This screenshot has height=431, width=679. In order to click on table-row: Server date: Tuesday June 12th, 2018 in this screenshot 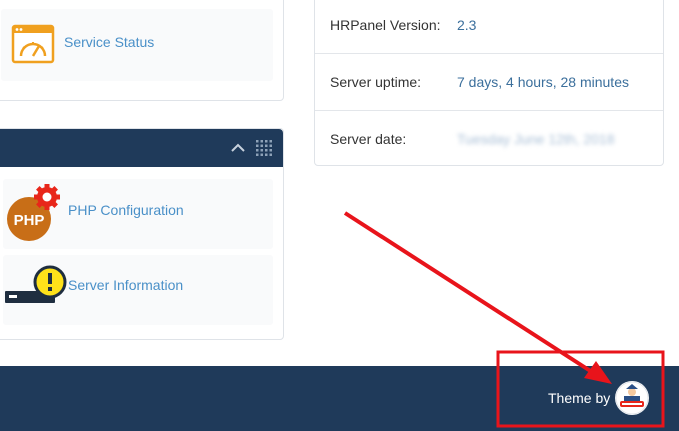, I will do `click(489, 139)`.